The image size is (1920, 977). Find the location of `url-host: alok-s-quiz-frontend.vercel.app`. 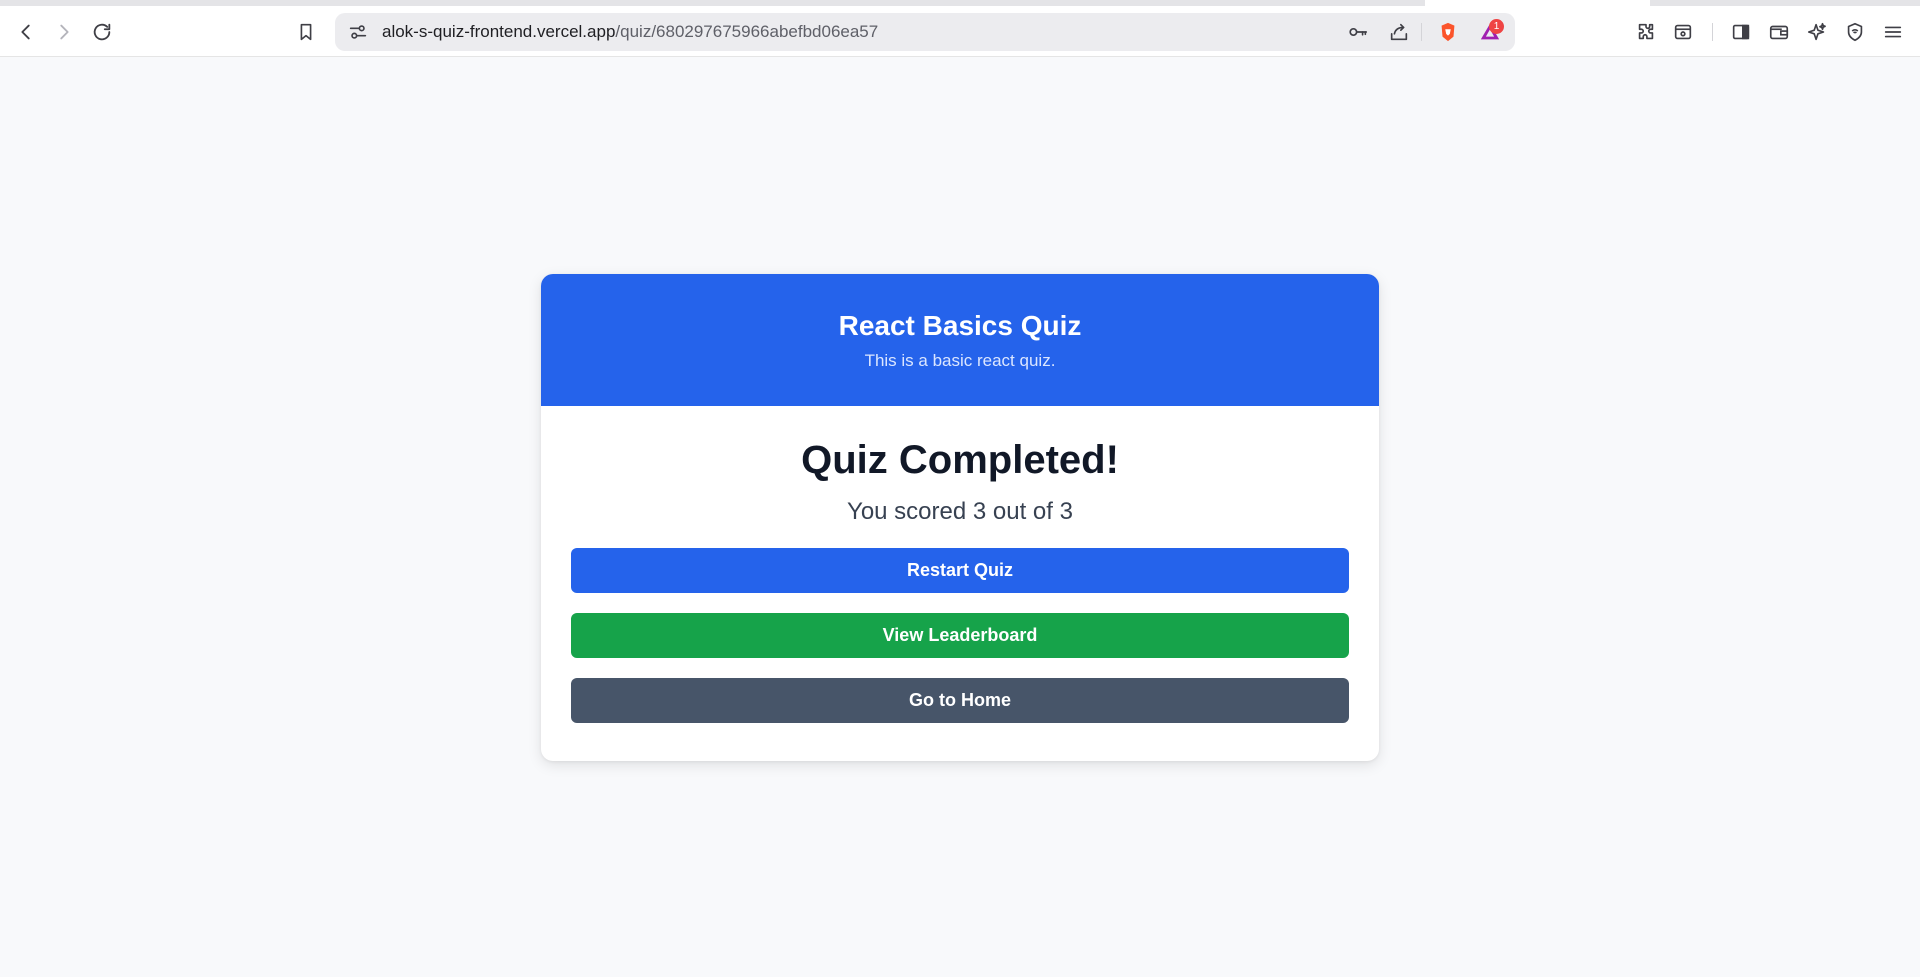

url-host: alok-s-quiz-frontend.vercel.app is located at coordinates (499, 31).